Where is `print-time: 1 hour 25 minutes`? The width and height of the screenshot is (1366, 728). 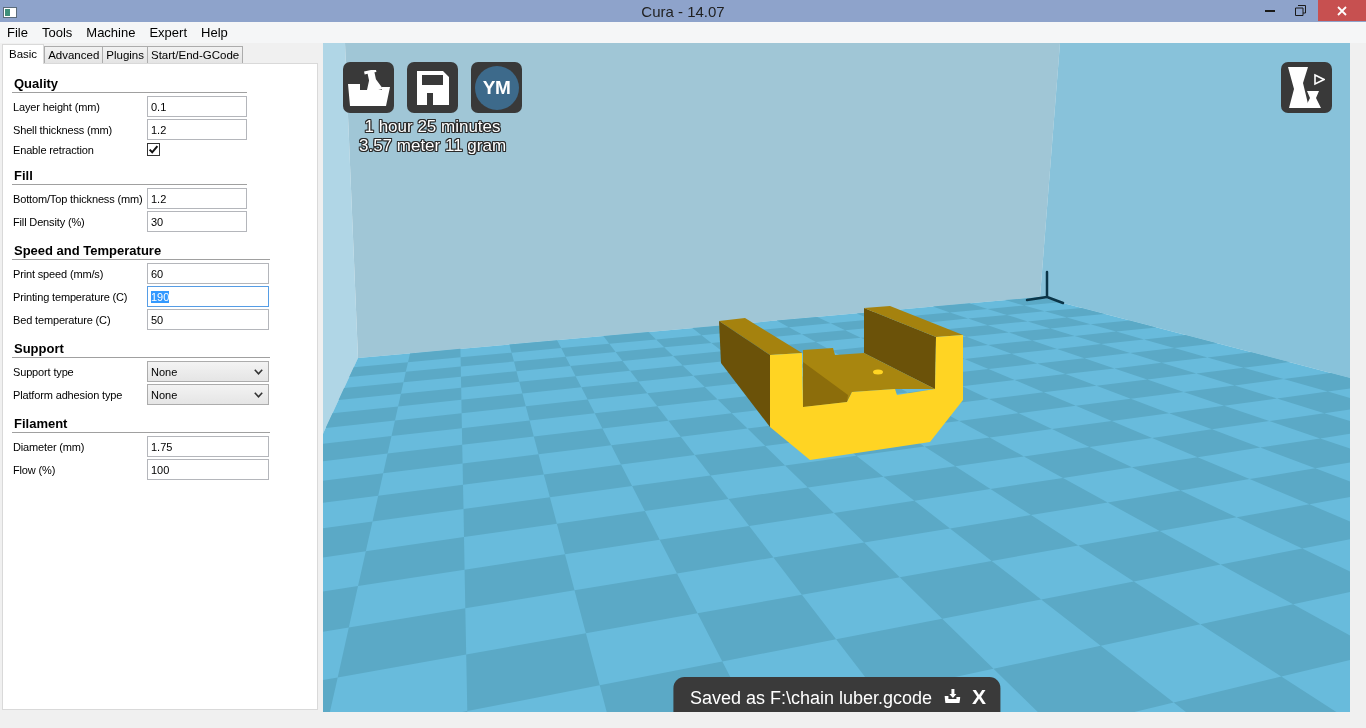
print-time: 1 hour 25 minutes is located at coordinates (432, 126).